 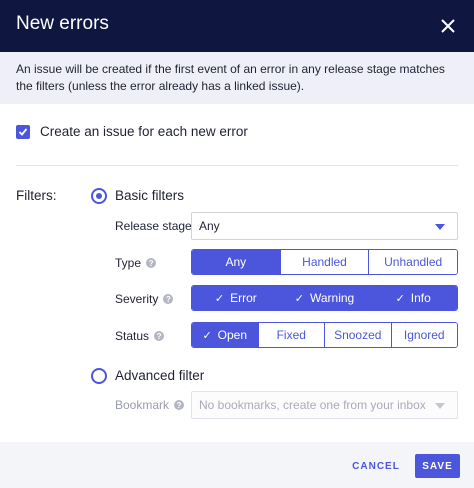 What do you see at coordinates (160, 375) in the screenshot?
I see `advanced-filter-label: Advanced filter` at bounding box center [160, 375].